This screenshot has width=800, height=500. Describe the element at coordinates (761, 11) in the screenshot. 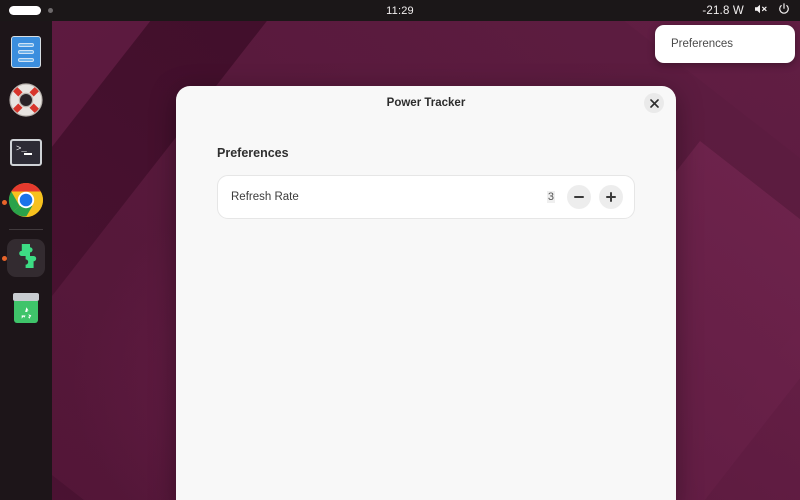

I see `volume-muted-icon` at that location.